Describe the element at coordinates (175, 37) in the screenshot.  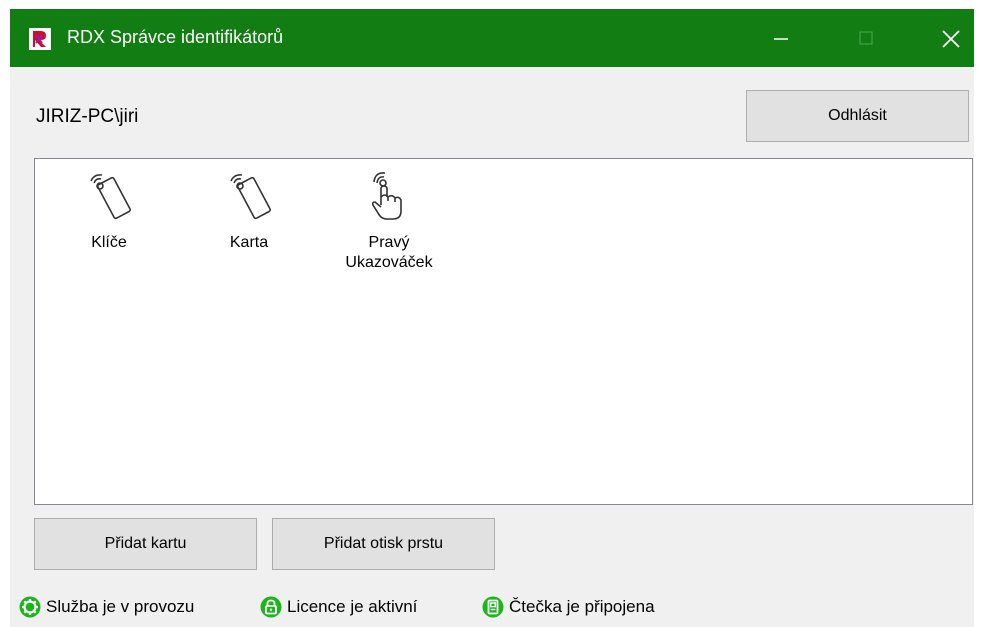
I see `window-title: RDX Správce identifikátorů` at that location.